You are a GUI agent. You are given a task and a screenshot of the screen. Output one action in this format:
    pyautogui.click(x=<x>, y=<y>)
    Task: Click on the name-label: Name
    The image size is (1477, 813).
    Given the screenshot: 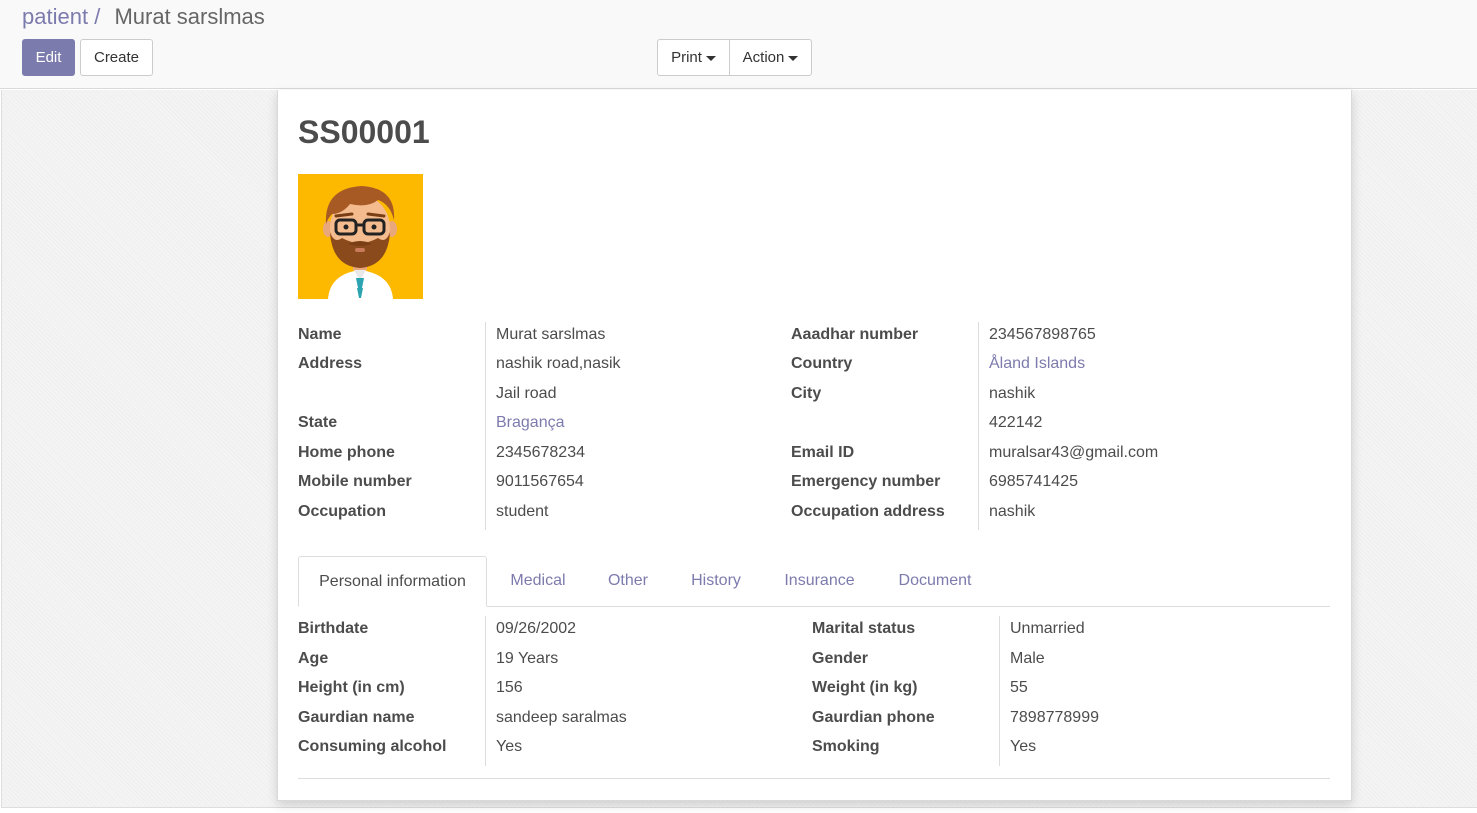 What is the action you would take?
    pyautogui.click(x=320, y=334)
    